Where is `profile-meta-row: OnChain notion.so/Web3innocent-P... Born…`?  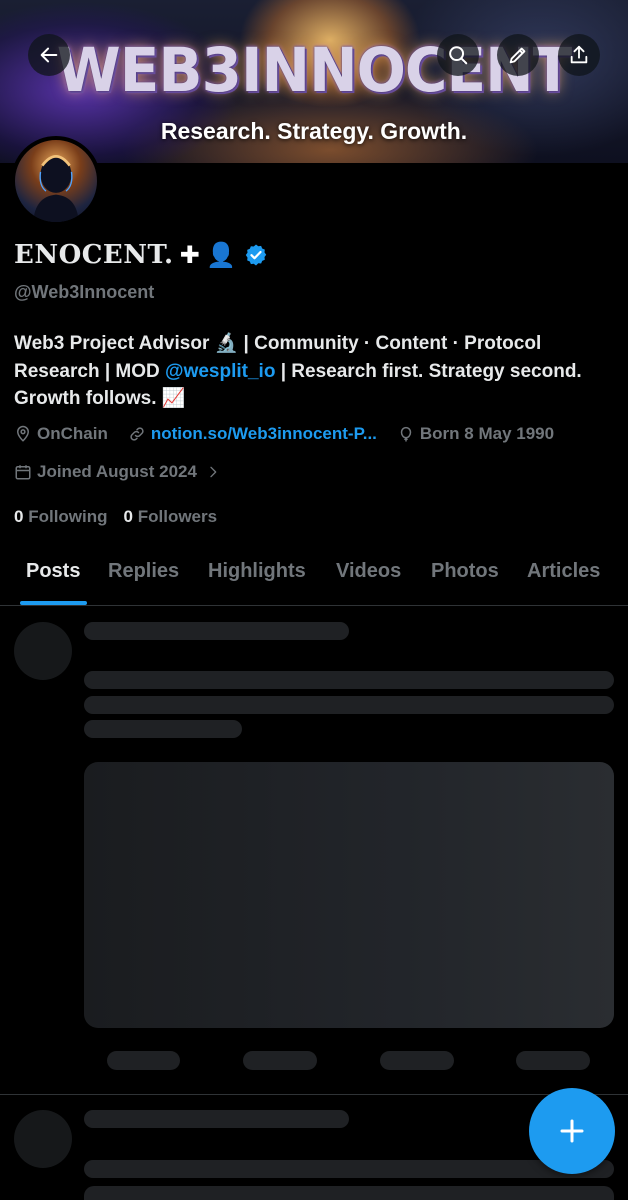
profile-meta-row: OnChain notion.so/Web3innocent-P... Born… is located at coordinates (294, 434).